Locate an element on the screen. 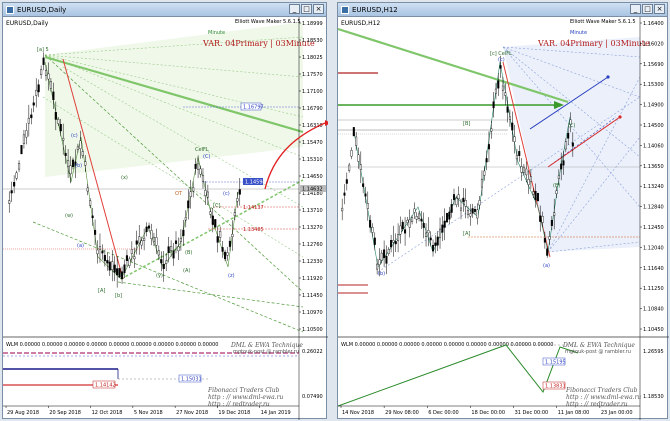 This screenshot has width=670, height=421. osc-tick-bottom: 0.07490 is located at coordinates (312, 397).